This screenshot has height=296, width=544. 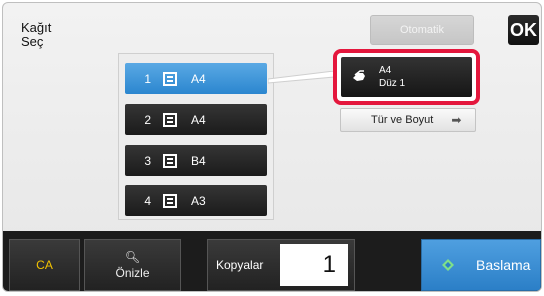 I want to click on preview-label: Önizle, so click(x=132, y=272).